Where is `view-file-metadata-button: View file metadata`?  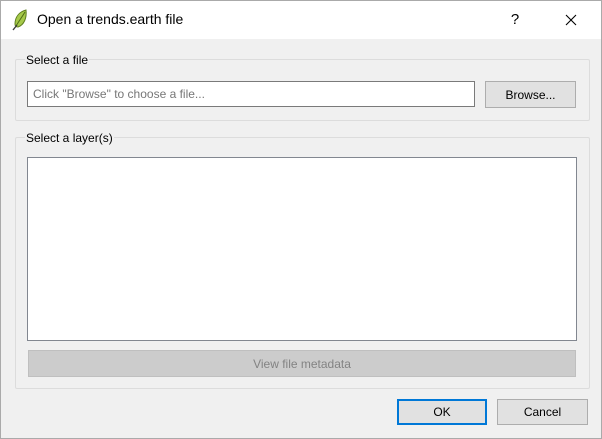 view-file-metadata-button: View file metadata is located at coordinates (302, 363).